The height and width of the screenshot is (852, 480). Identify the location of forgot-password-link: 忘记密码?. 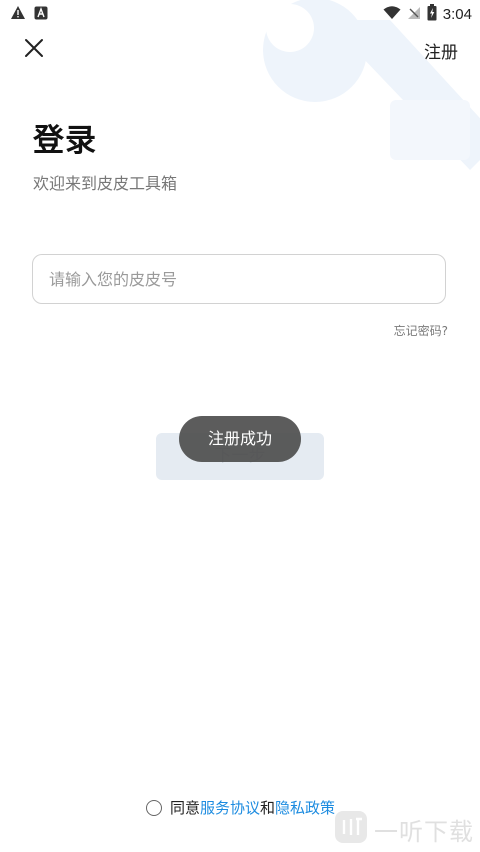
(421, 330).